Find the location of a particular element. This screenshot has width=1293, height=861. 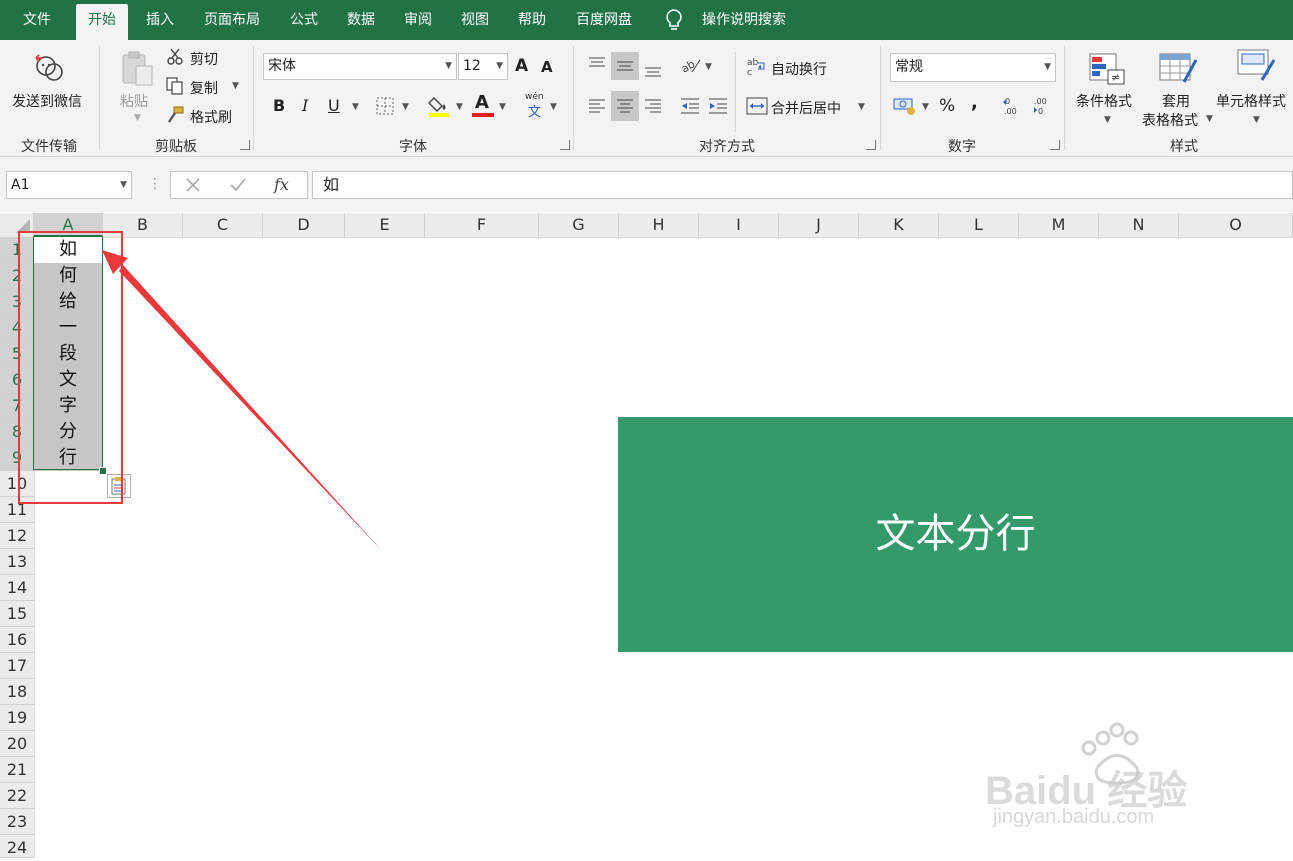

baidu-jingyan-watermark: Baidu 经验 jingyan.baidu.com is located at coordinates (1135, 778).